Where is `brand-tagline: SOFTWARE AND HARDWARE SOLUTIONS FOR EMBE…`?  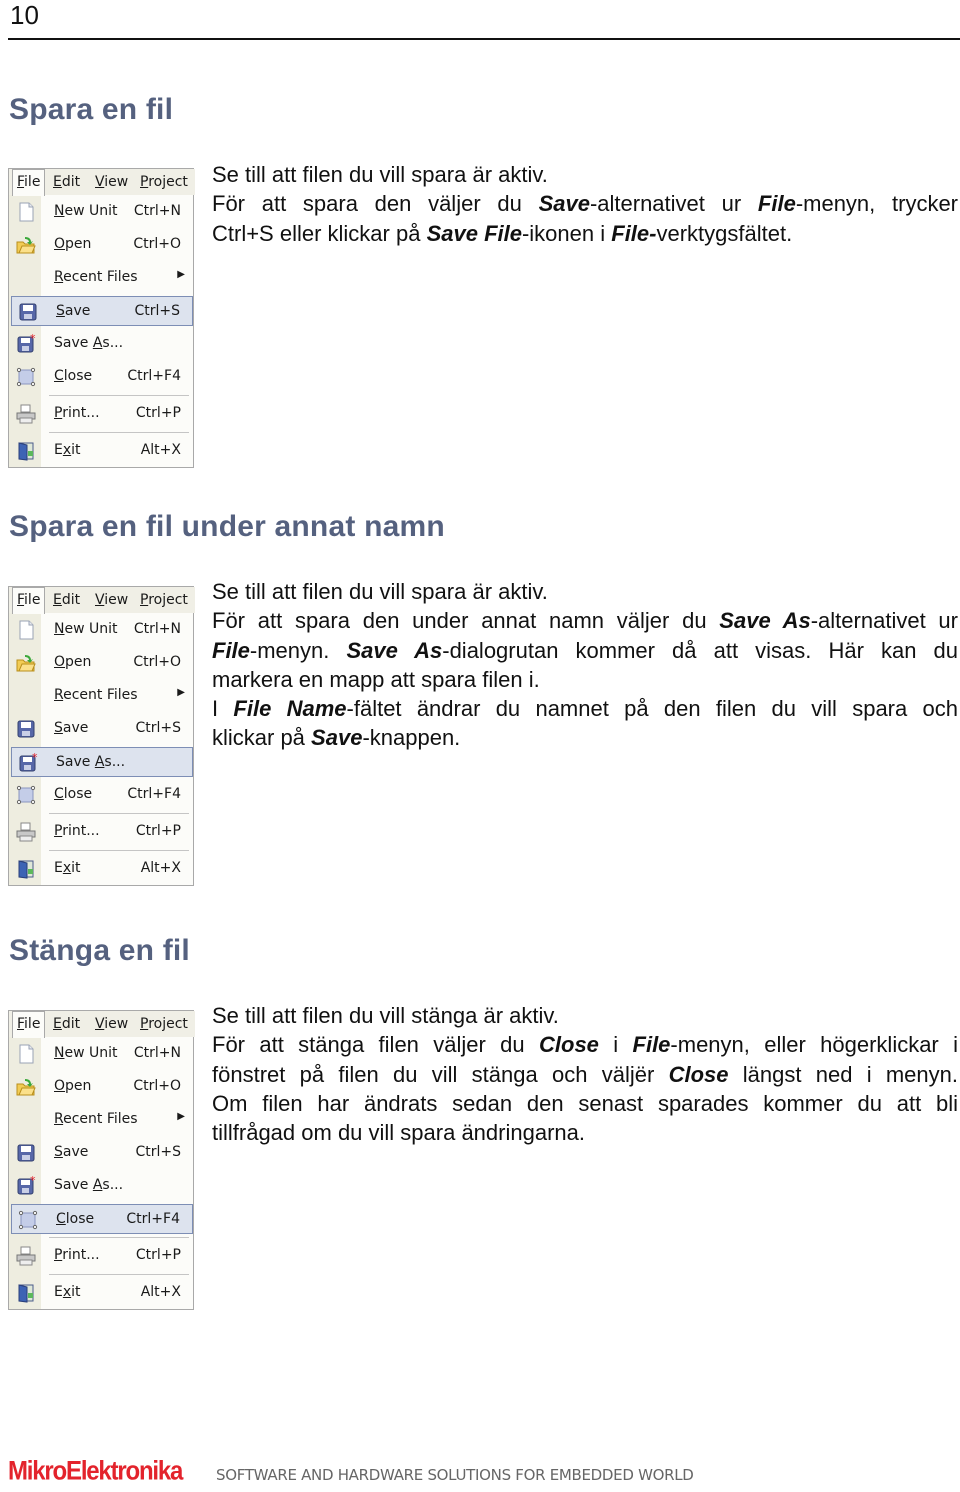
brand-tagline: SOFTWARE AND HARDWARE SOLUTIONS FOR EMBE… is located at coordinates (455, 1475).